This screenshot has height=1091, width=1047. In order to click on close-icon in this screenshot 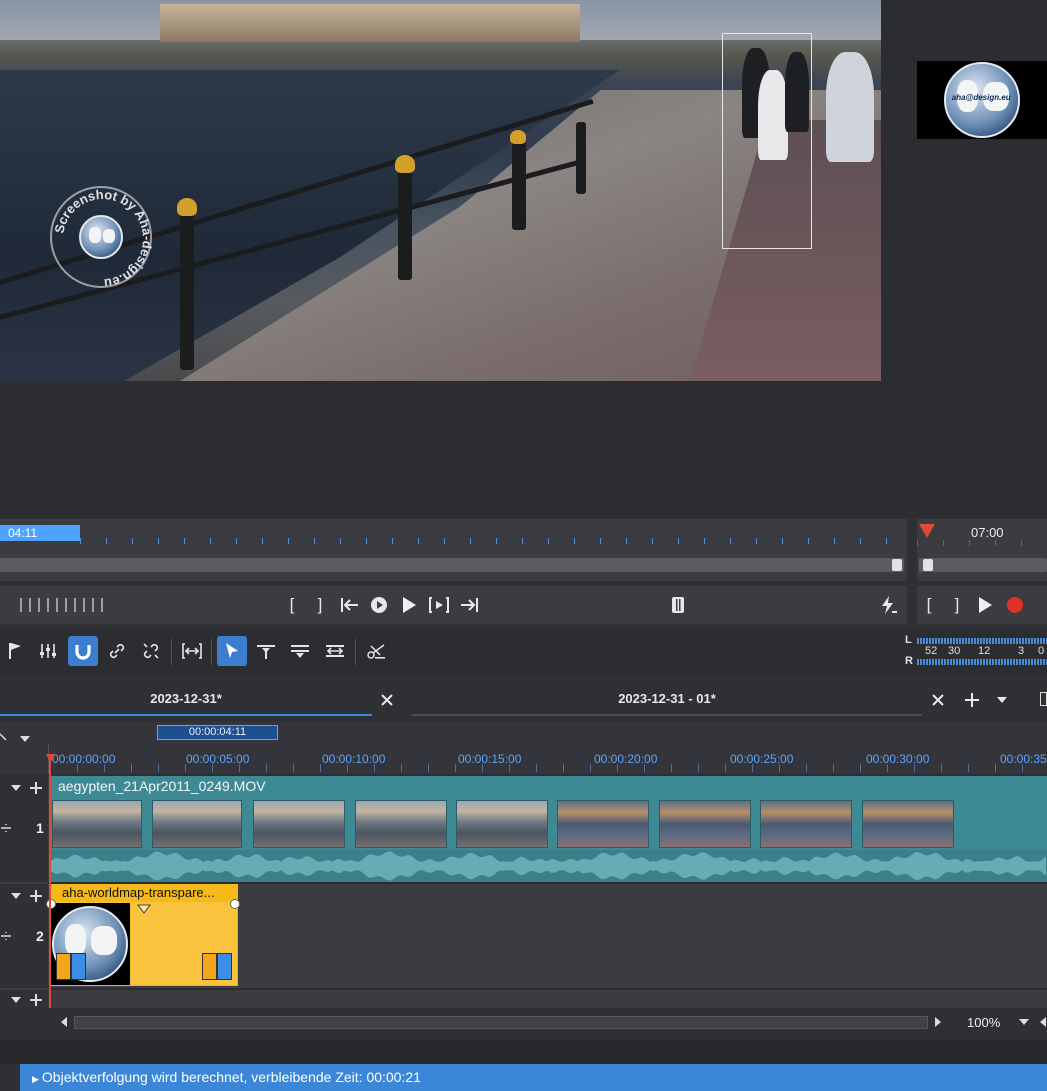, I will do `click(387, 700)`.